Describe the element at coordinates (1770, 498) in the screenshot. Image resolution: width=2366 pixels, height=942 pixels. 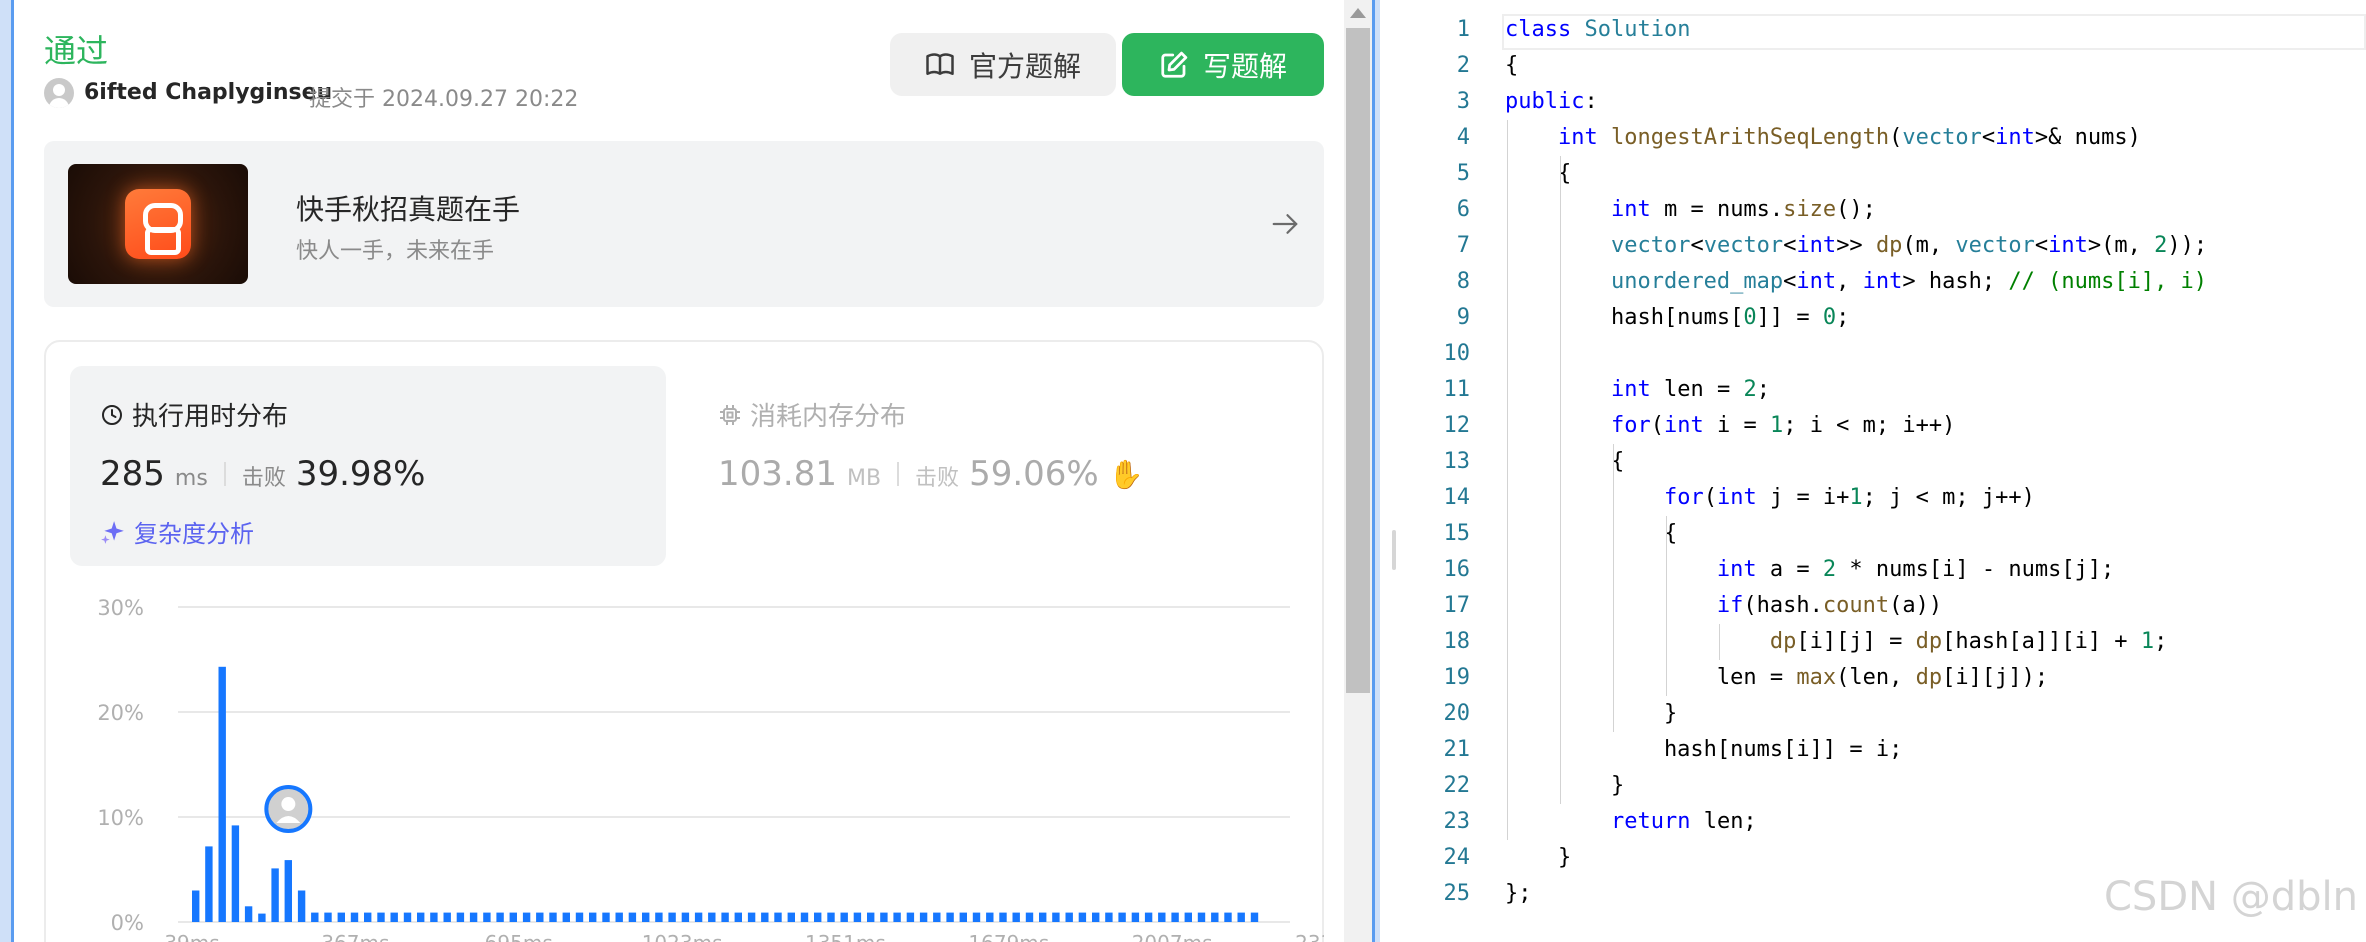
I see `code-line: for(int j = i+1; j < m; j++)` at that location.